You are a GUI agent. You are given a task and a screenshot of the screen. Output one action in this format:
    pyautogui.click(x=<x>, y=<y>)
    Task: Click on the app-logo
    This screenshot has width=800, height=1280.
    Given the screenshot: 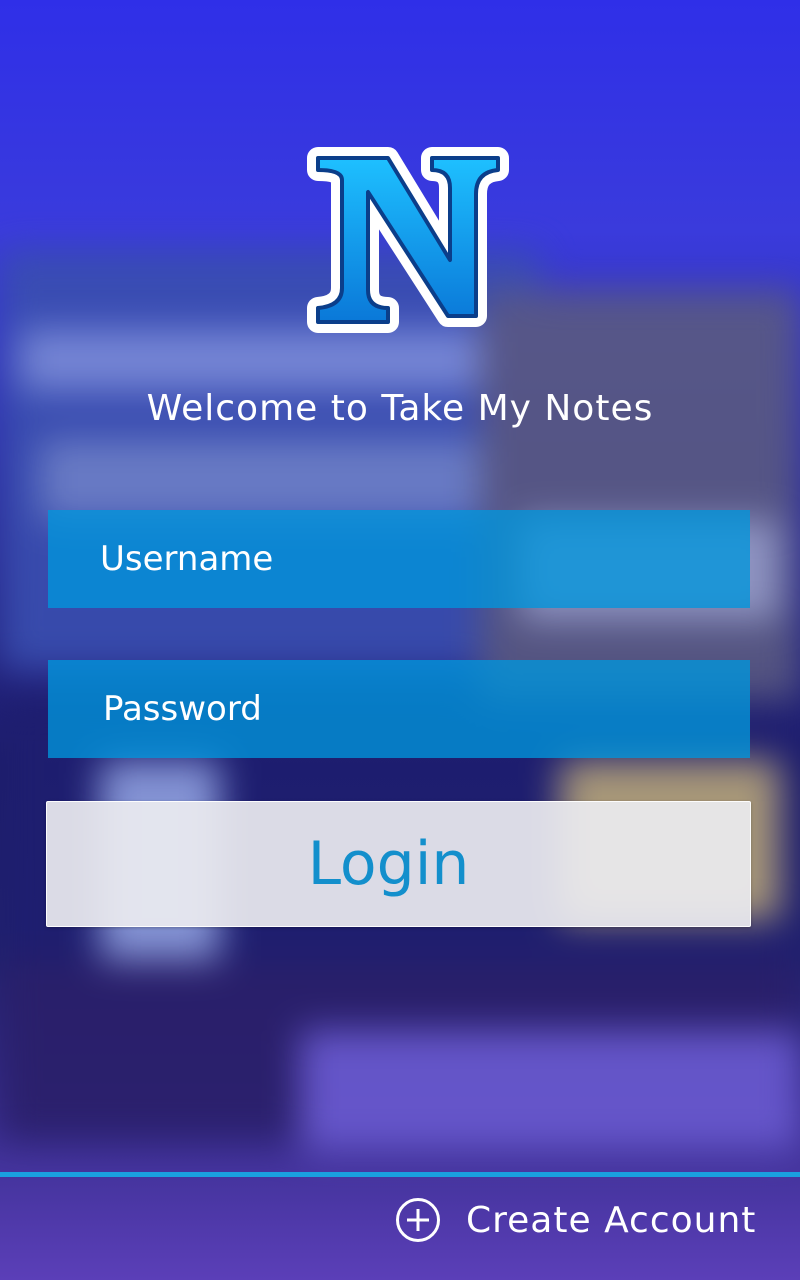 What is the action you would take?
    pyautogui.click(x=405, y=240)
    